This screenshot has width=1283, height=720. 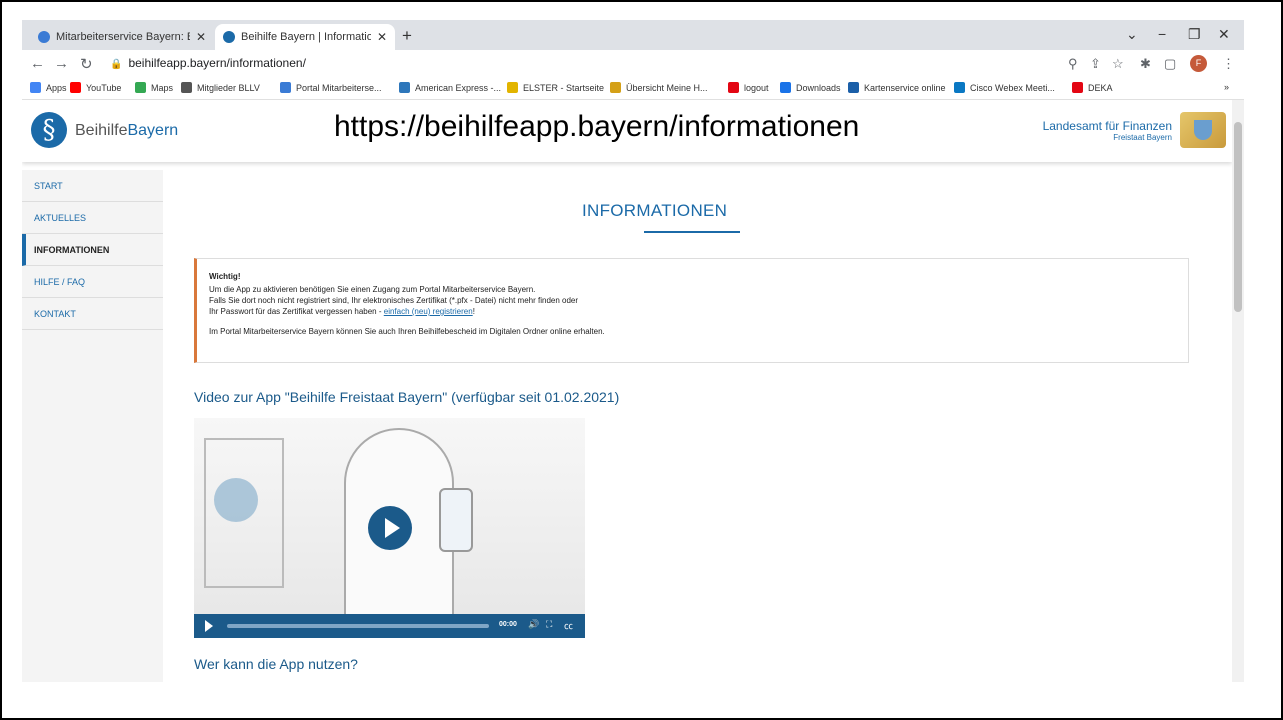 I want to click on brand-part2: Bayern, so click(x=153, y=130).